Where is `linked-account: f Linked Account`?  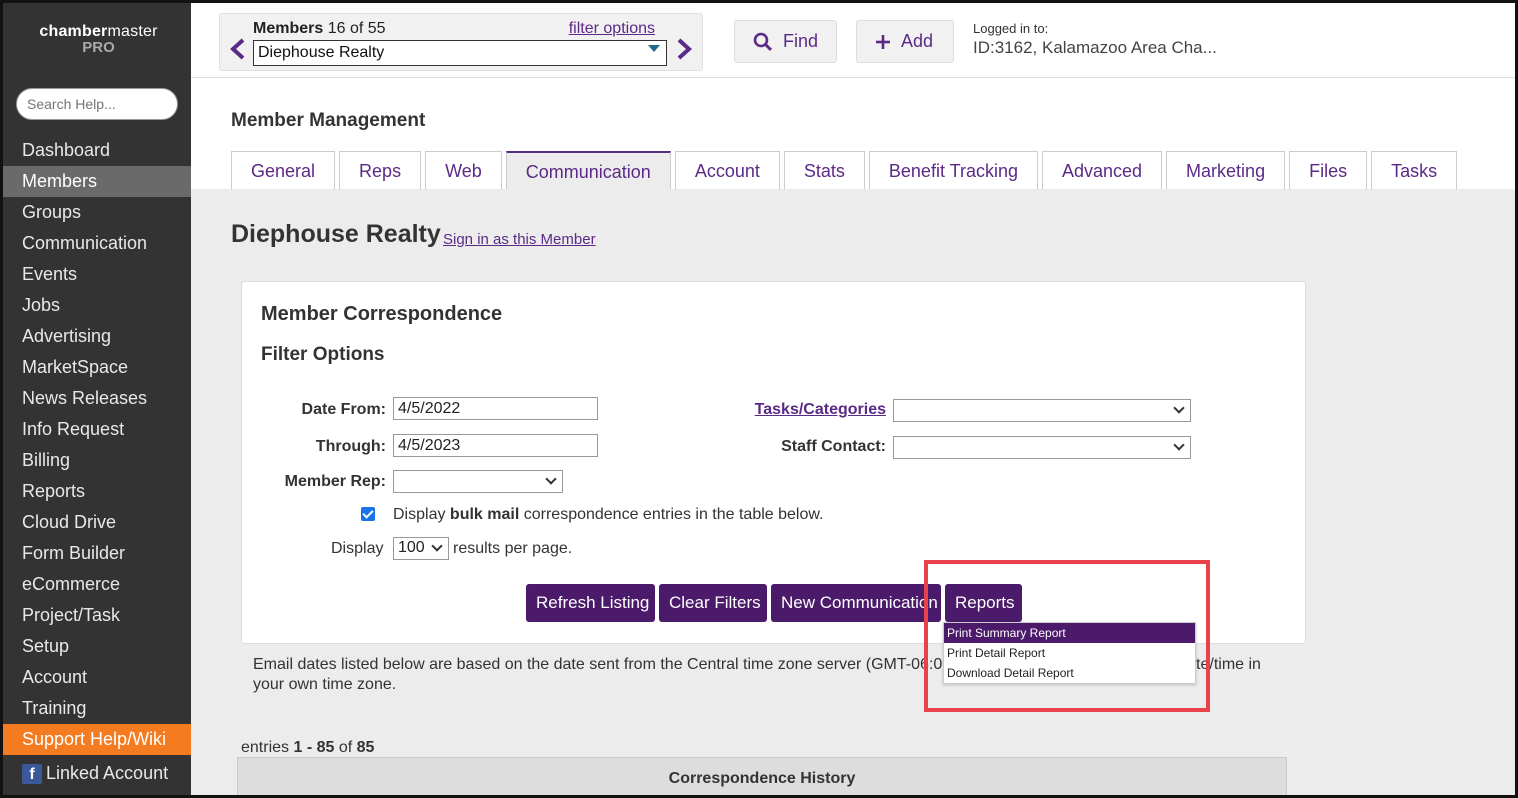 linked-account: f Linked Account is located at coordinates (95, 773).